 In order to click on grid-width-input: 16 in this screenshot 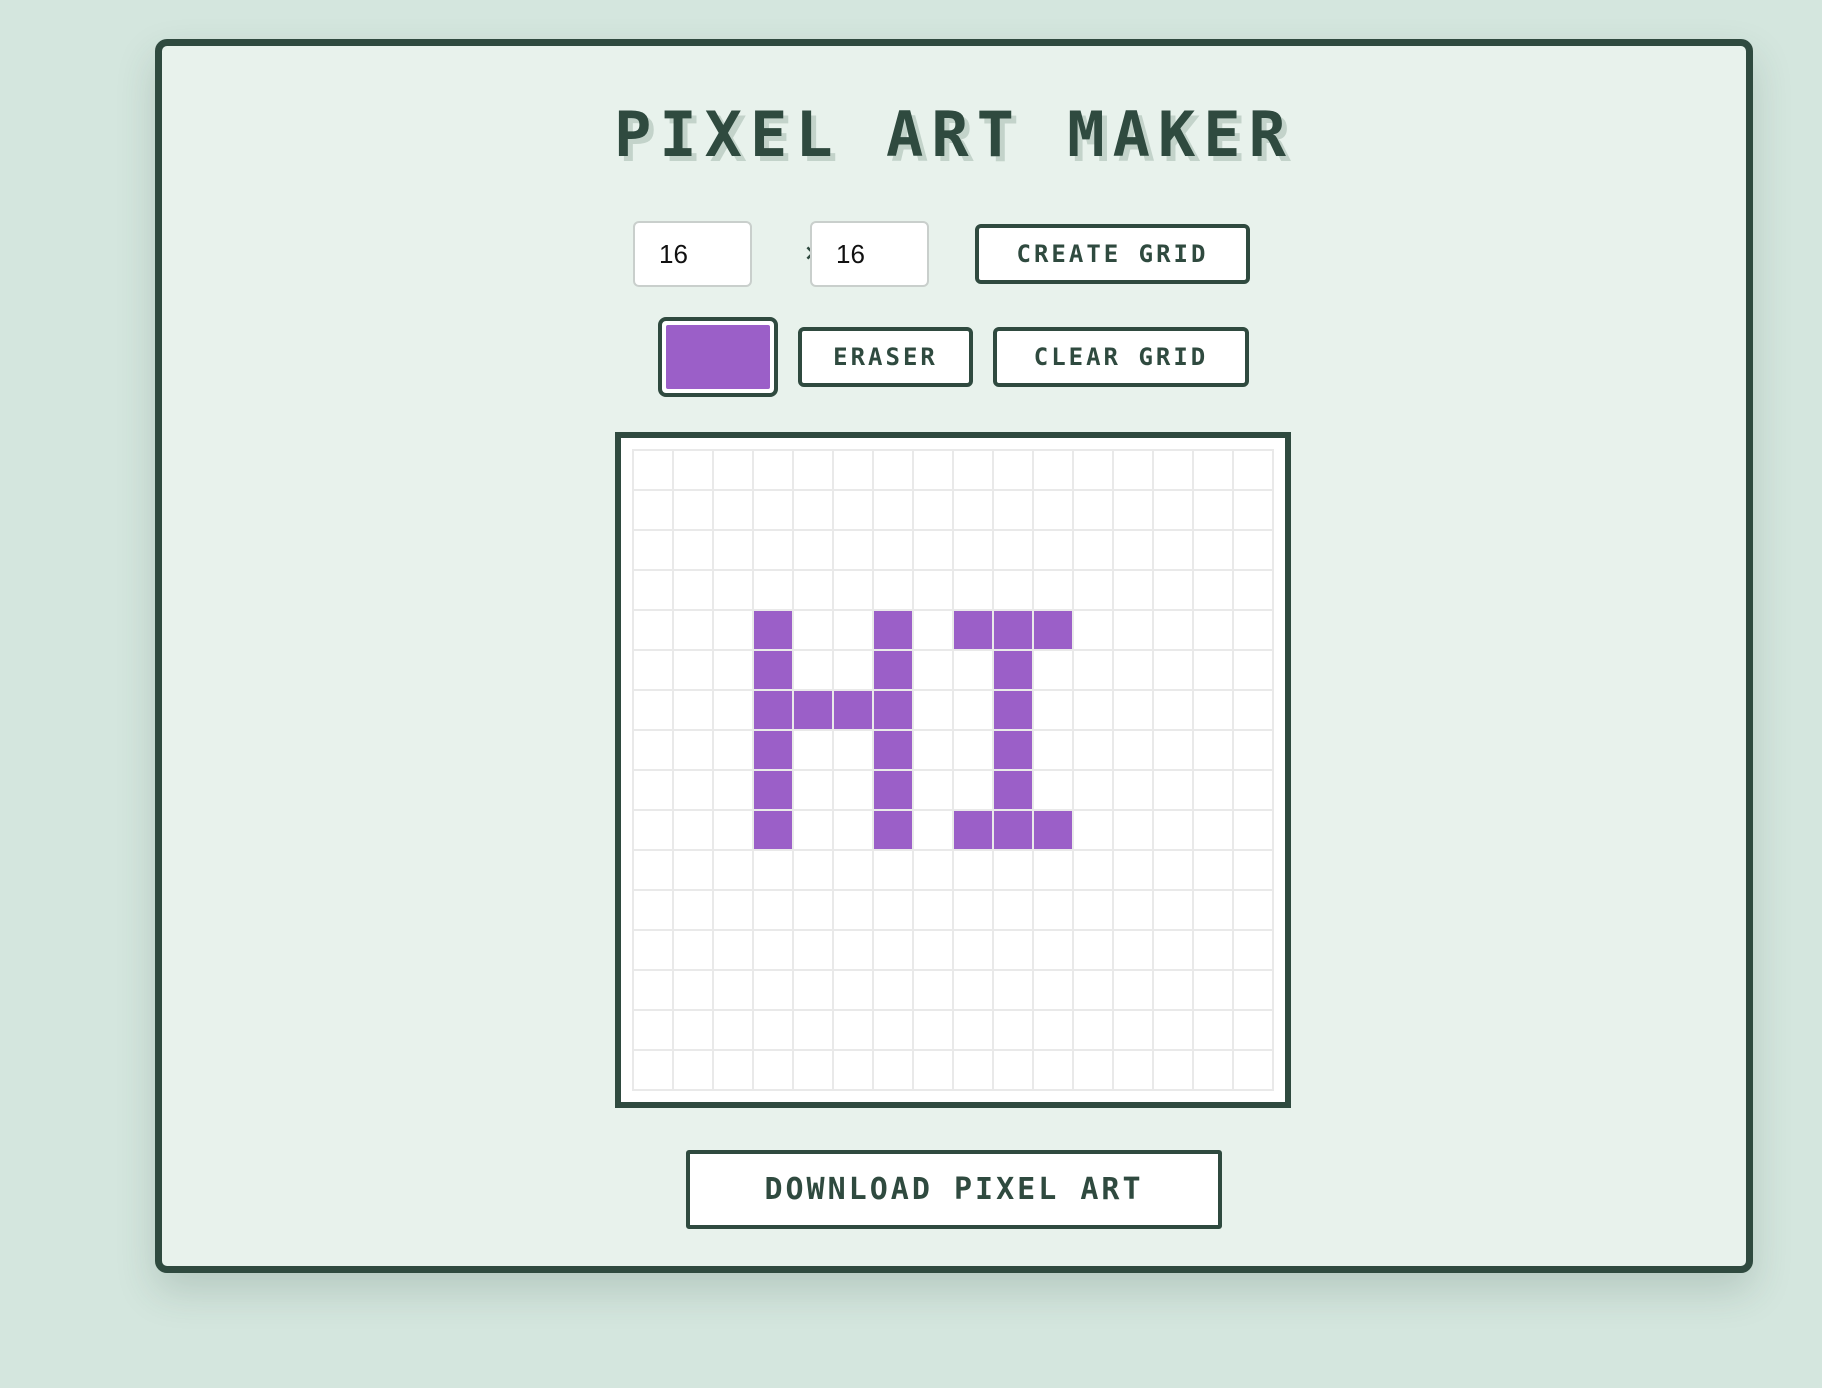, I will do `click(692, 254)`.